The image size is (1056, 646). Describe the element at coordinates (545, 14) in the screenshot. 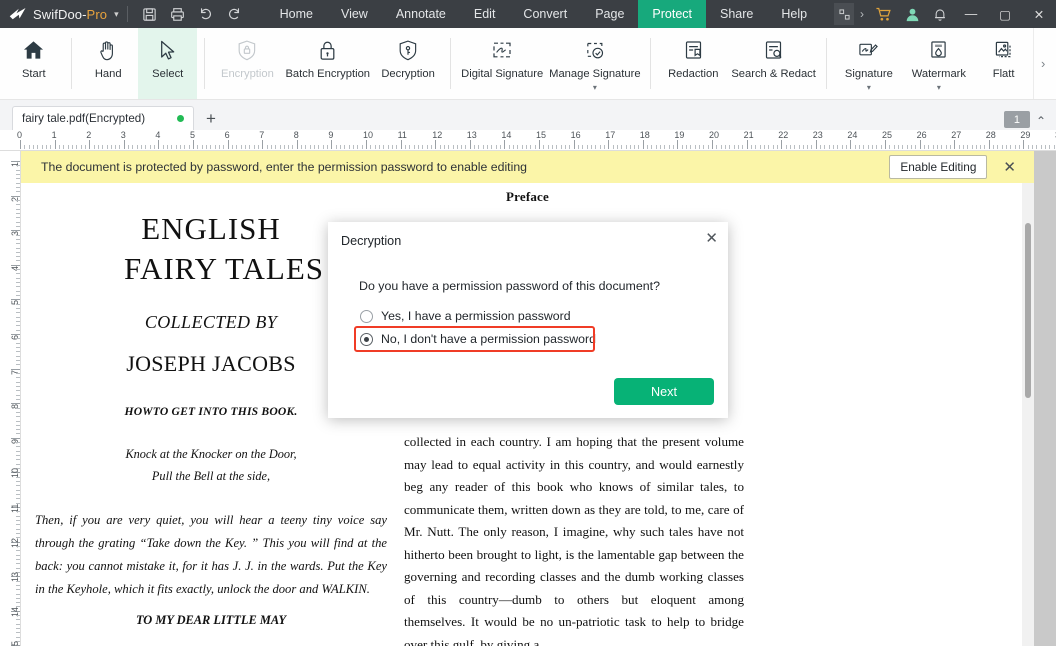

I see `menu-item-convert: Convert` at that location.